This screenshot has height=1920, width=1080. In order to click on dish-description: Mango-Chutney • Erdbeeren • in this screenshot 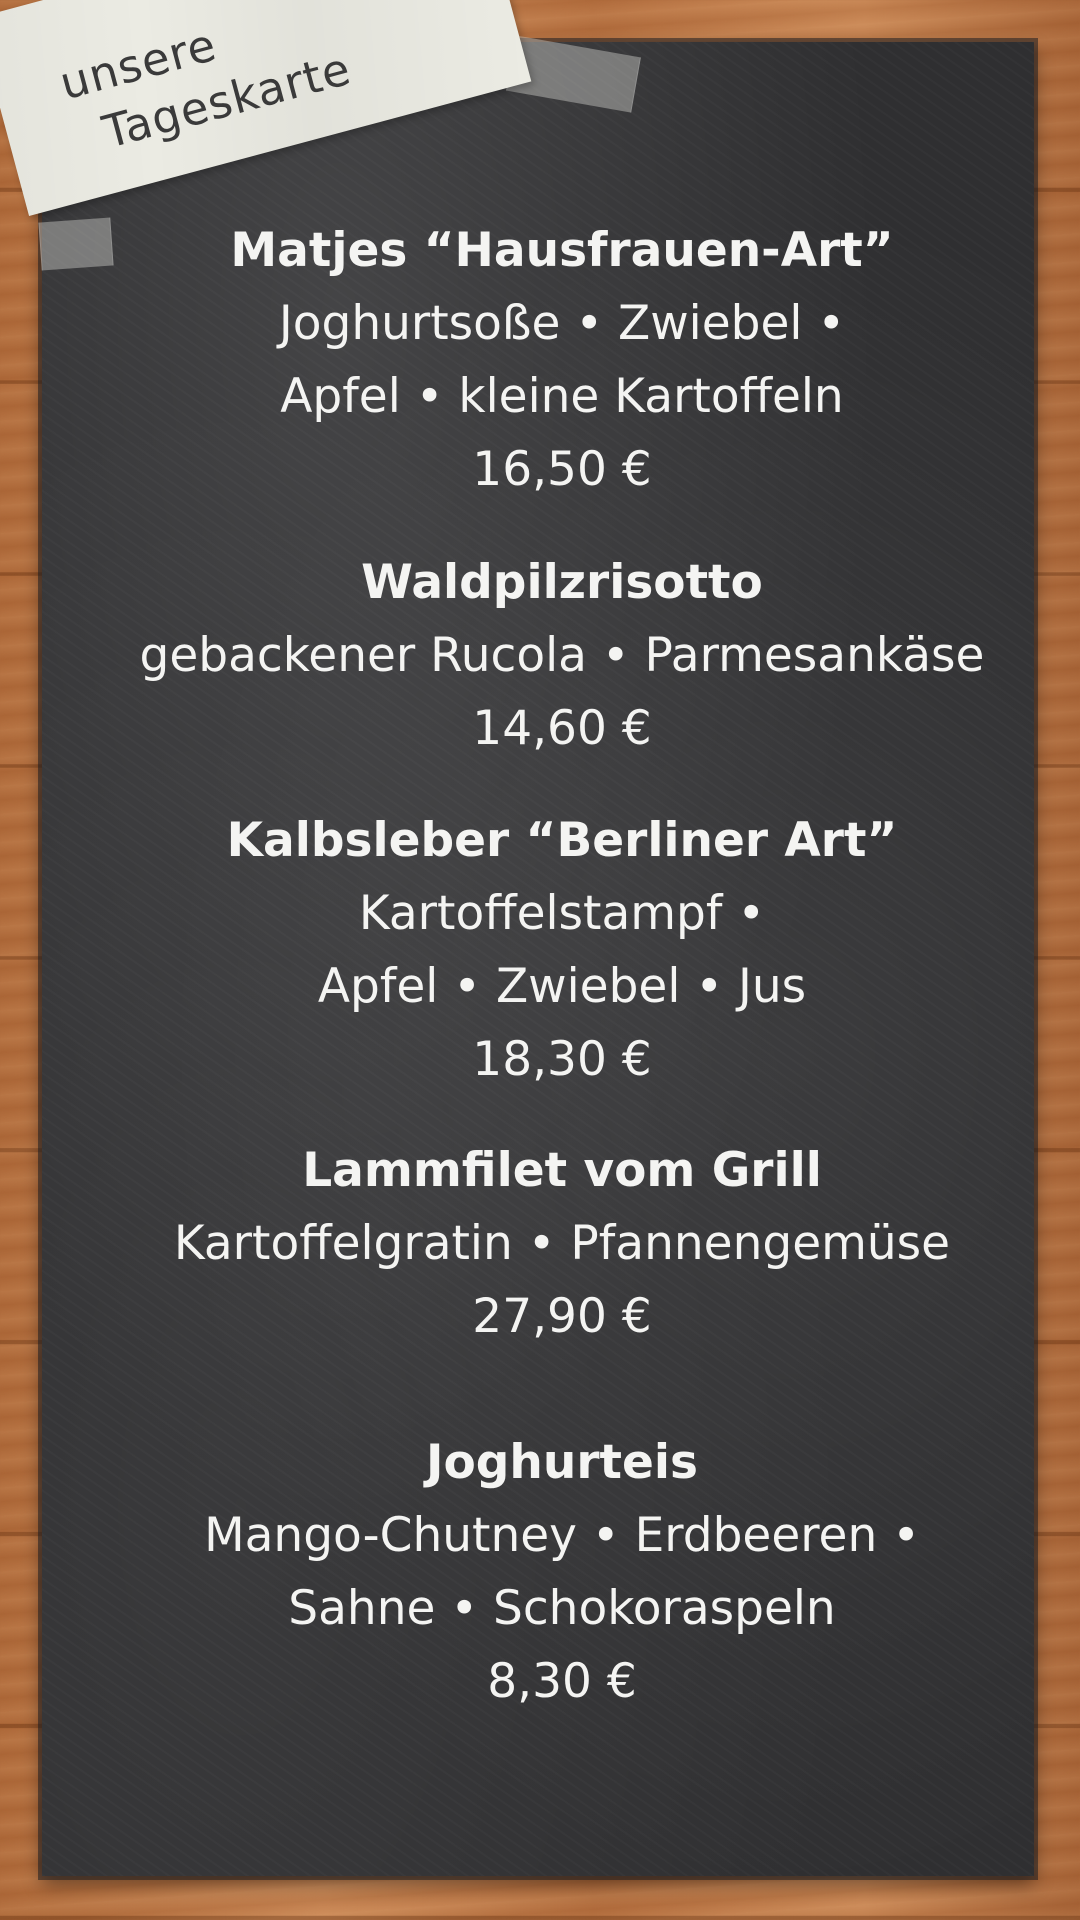, I will do `click(562, 1535)`.